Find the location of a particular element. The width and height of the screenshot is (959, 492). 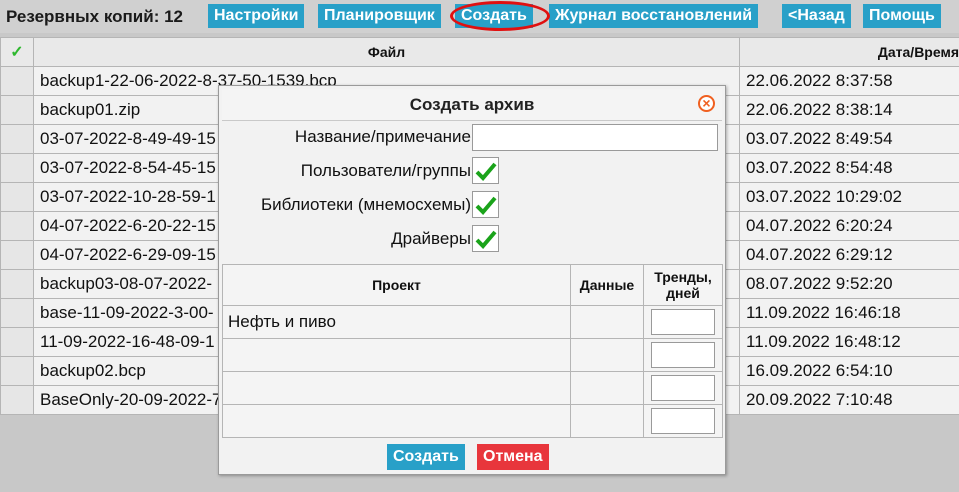

date-cell: 03.07.2022 8:49:54 is located at coordinates (849, 139).